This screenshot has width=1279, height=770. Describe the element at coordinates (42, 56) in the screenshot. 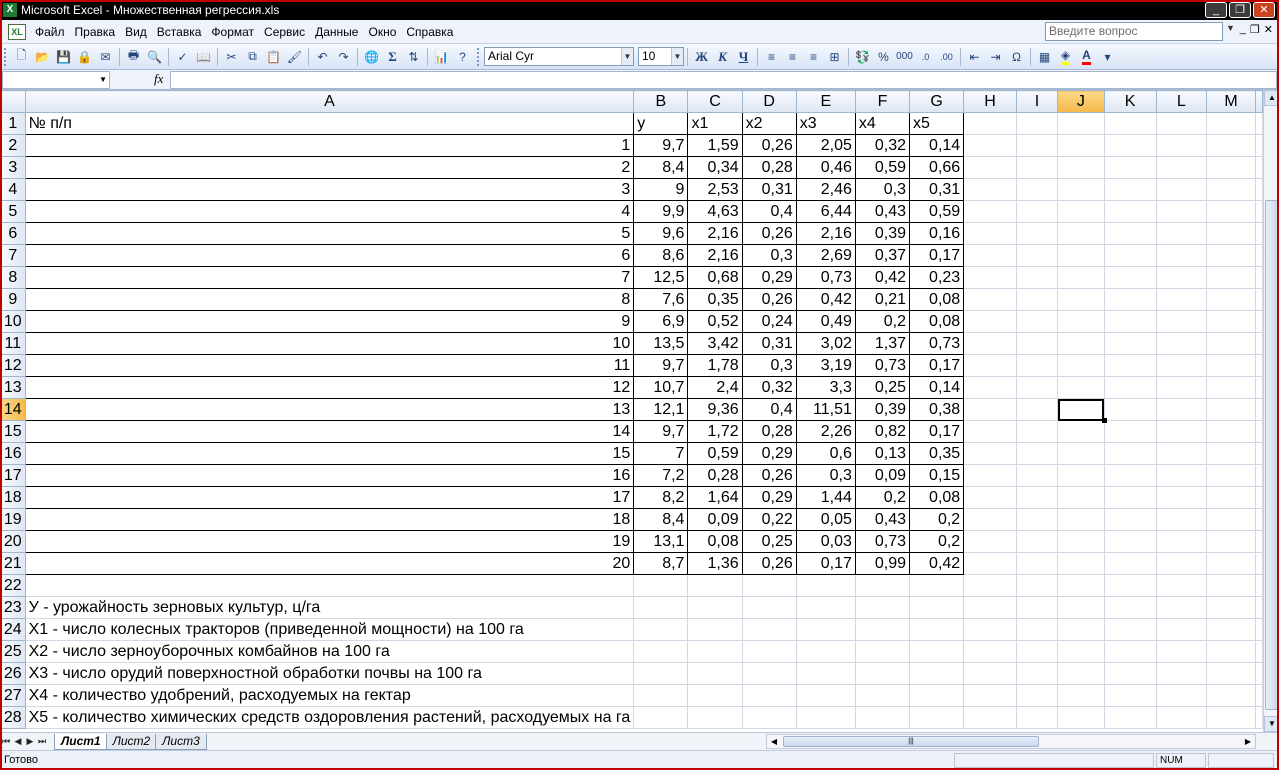

I see `open-folder-icon: 📂` at that location.